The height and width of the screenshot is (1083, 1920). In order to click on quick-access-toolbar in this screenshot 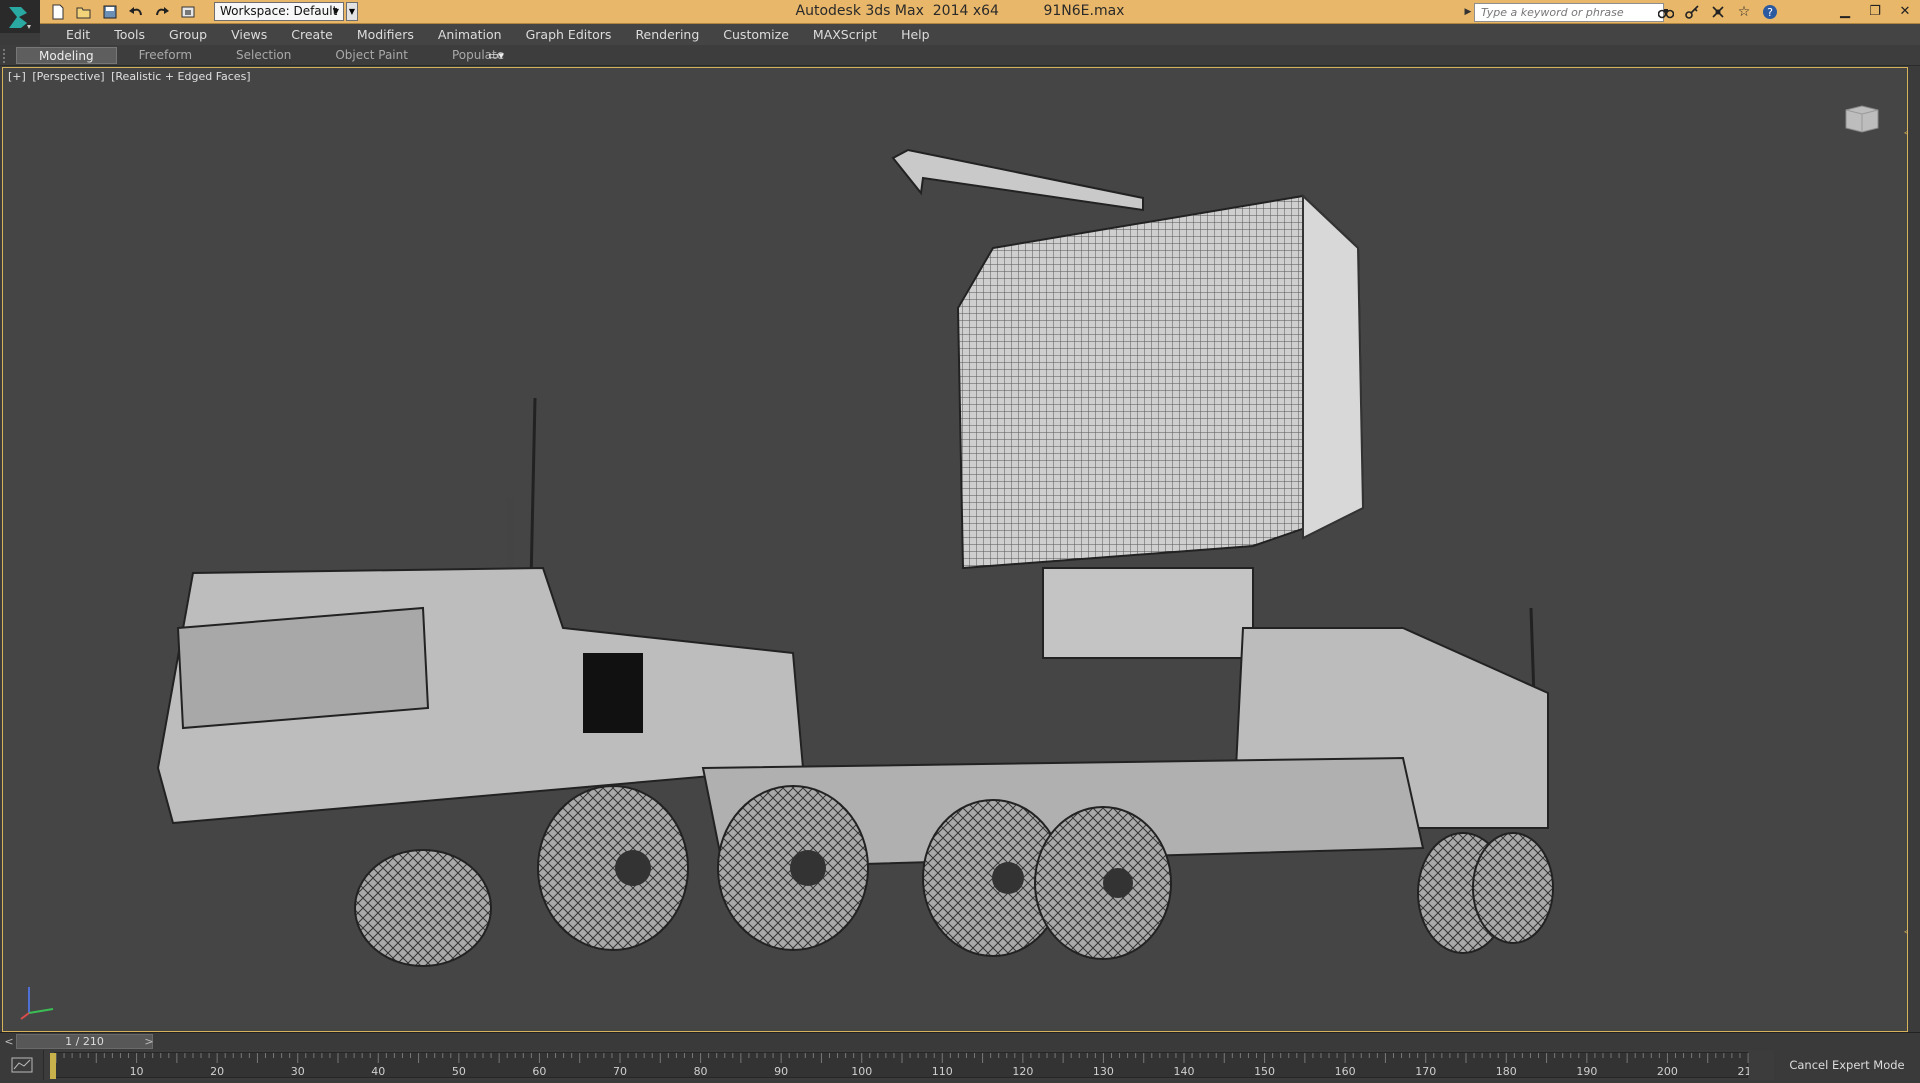, I will do `click(123, 12)`.